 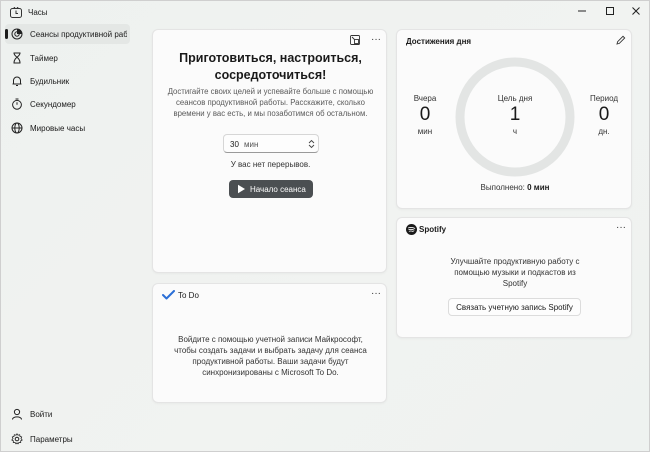 I want to click on sidebar-item-label: Секундомер, so click(x=53, y=104).